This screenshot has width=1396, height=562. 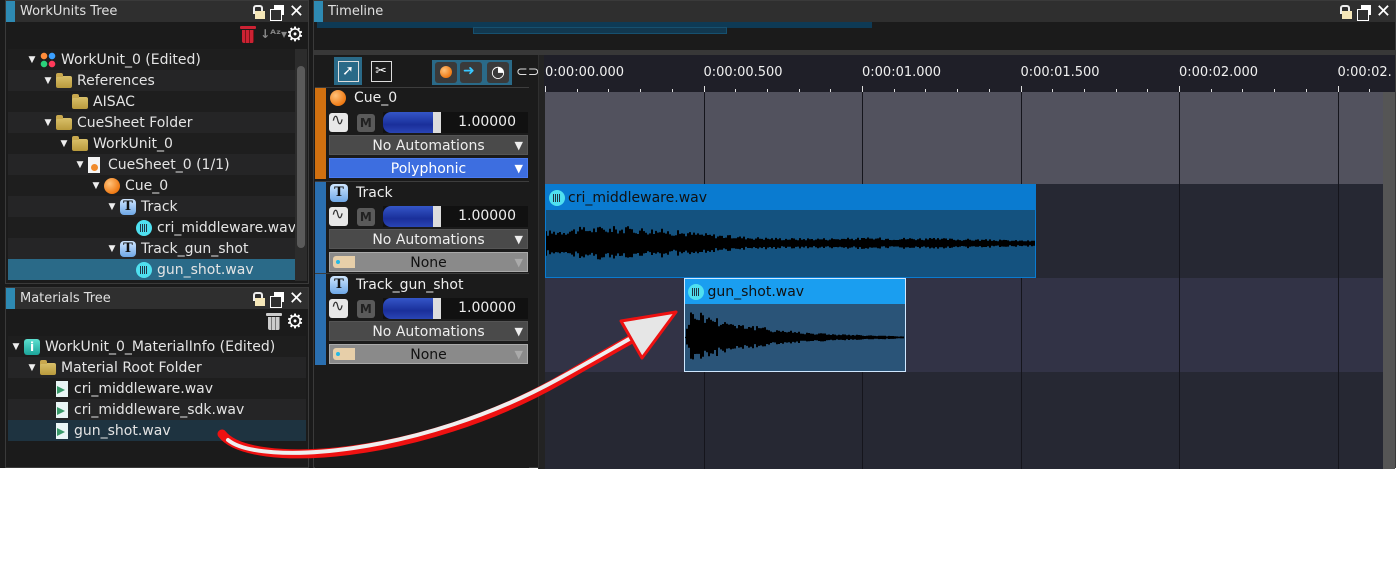 What do you see at coordinates (62, 430) in the screenshot?
I see `material-file-icon` at bounding box center [62, 430].